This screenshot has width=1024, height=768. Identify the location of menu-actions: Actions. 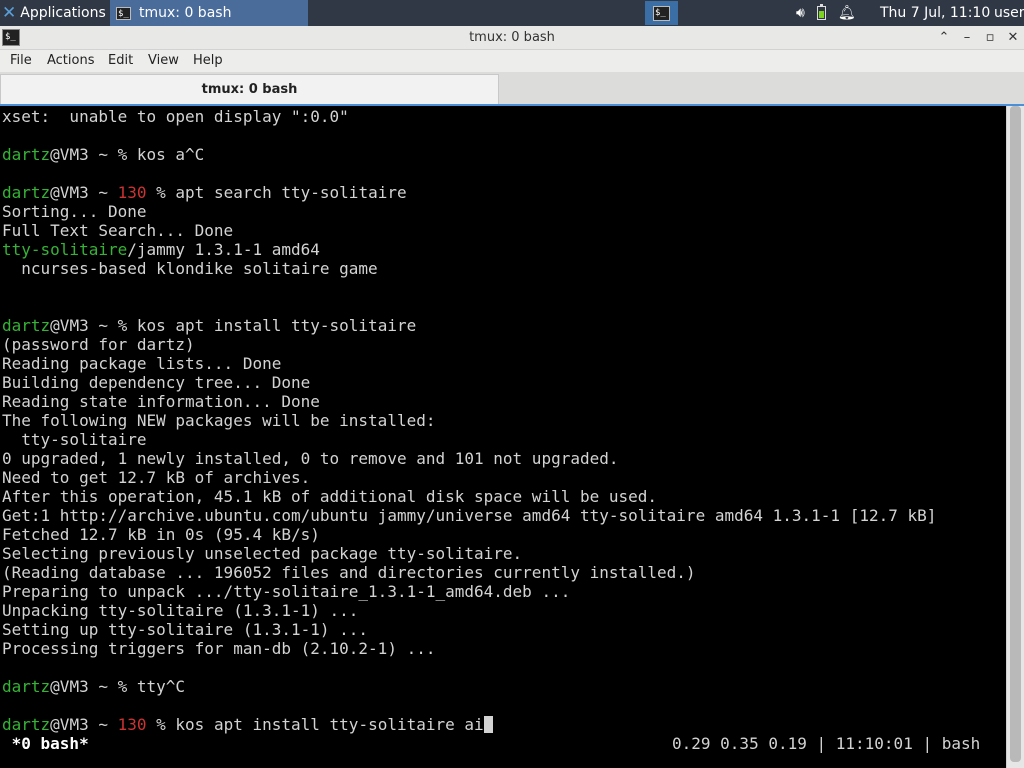
(71, 61).